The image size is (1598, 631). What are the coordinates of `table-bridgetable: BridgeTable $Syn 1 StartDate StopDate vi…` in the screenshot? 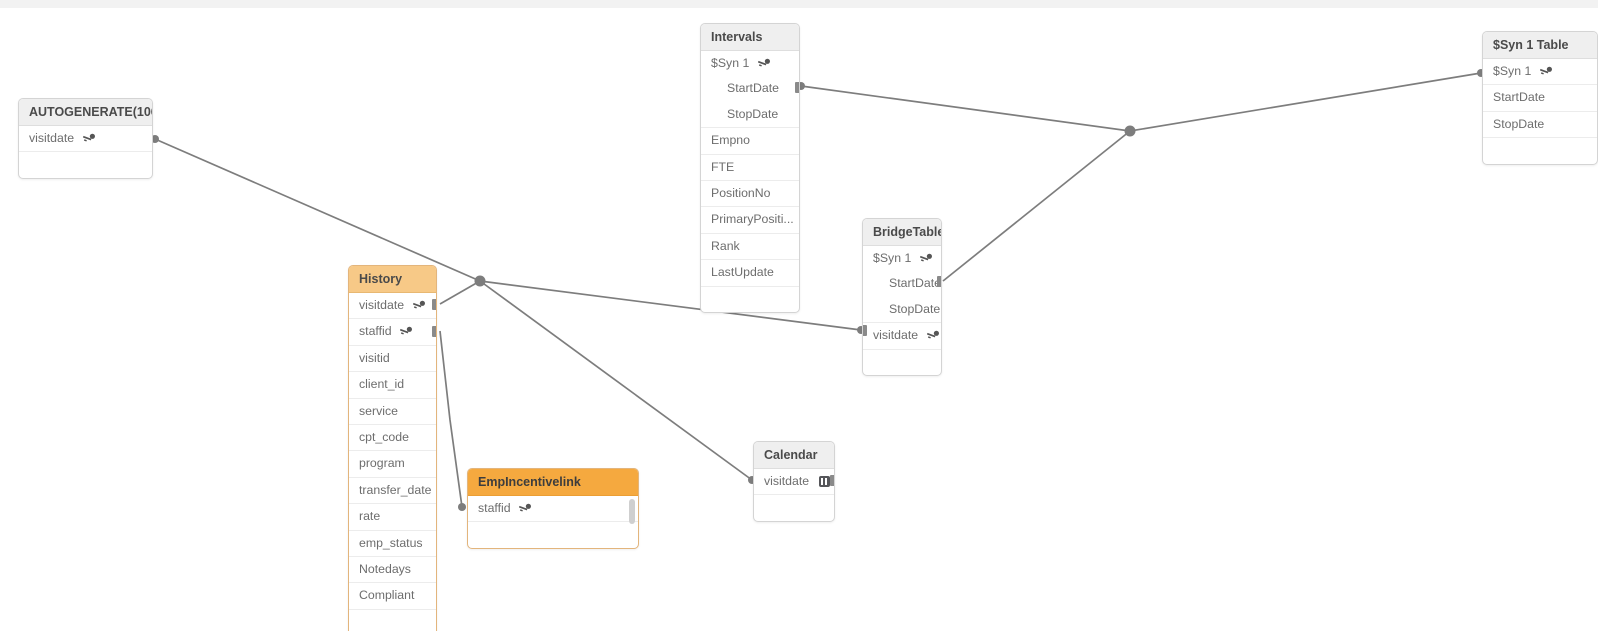 It's located at (902, 297).